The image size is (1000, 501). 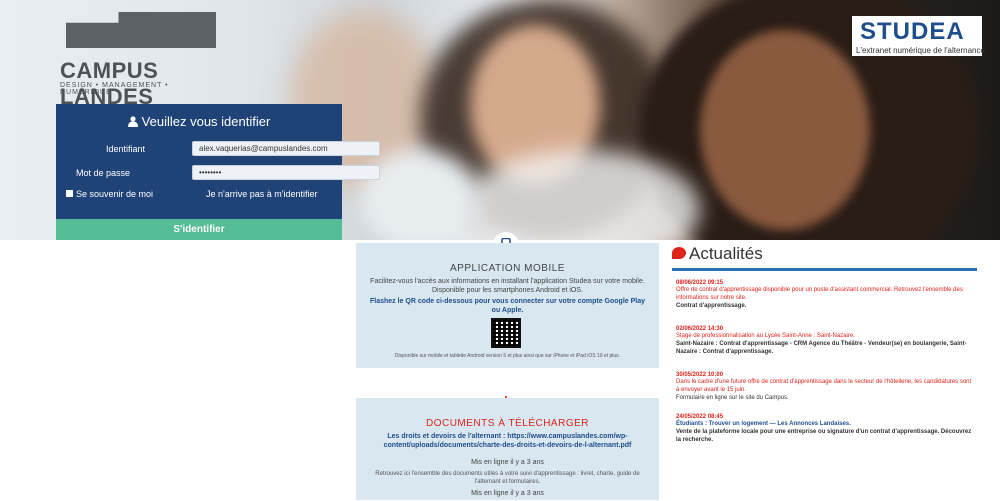 I want to click on building-icon, so click(x=141, y=30).